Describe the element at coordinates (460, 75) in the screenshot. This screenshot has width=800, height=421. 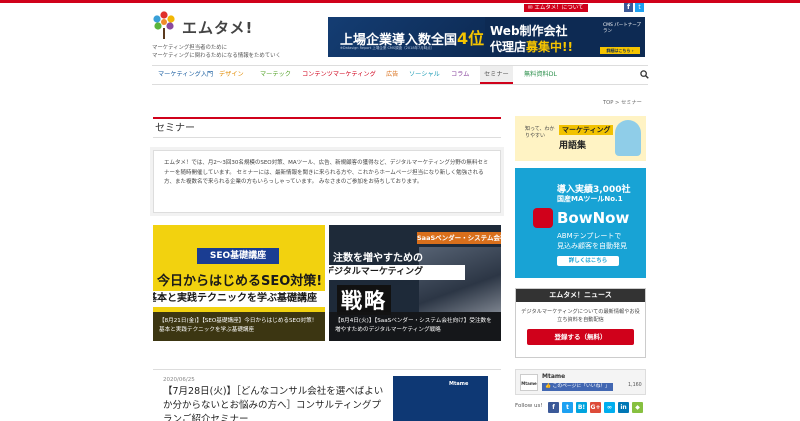
I see `nav-item-column: コラム` at that location.